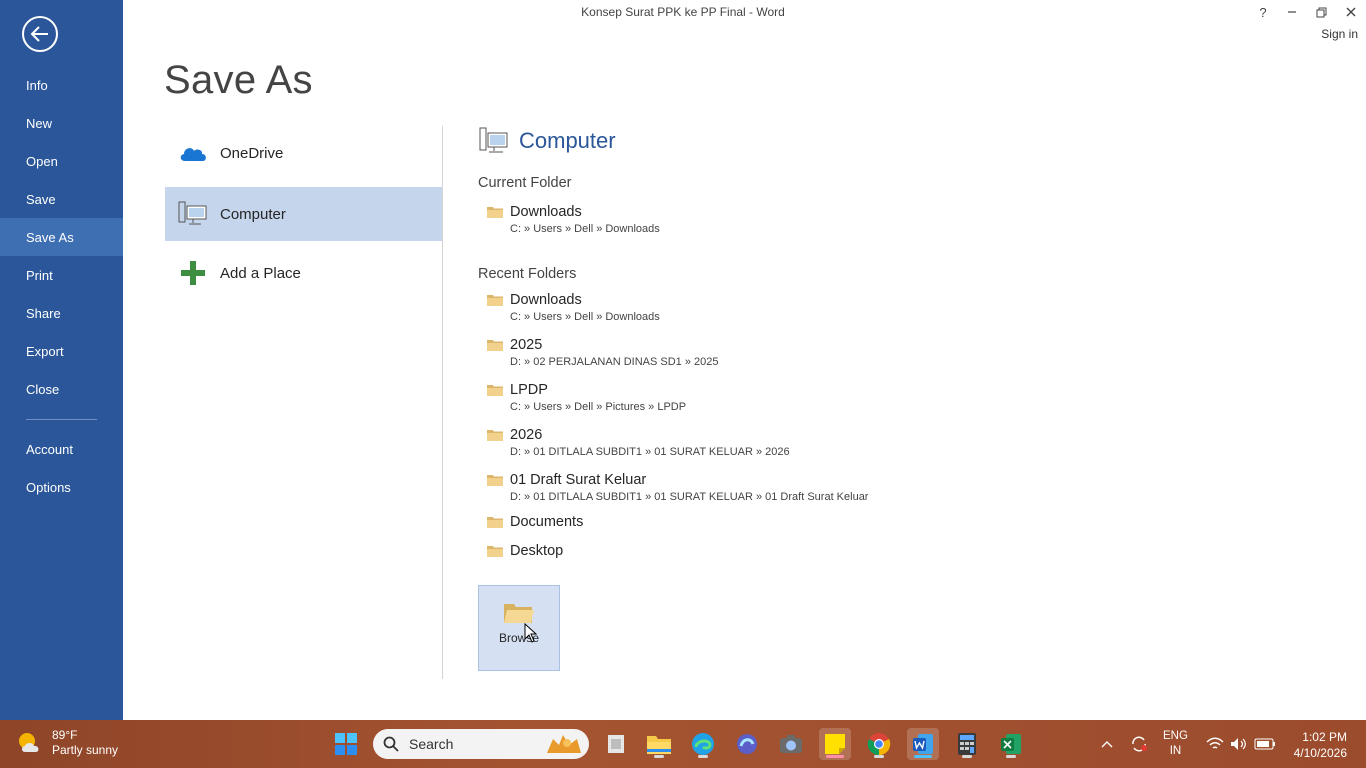  I want to click on nav-options: Options, so click(61, 487).